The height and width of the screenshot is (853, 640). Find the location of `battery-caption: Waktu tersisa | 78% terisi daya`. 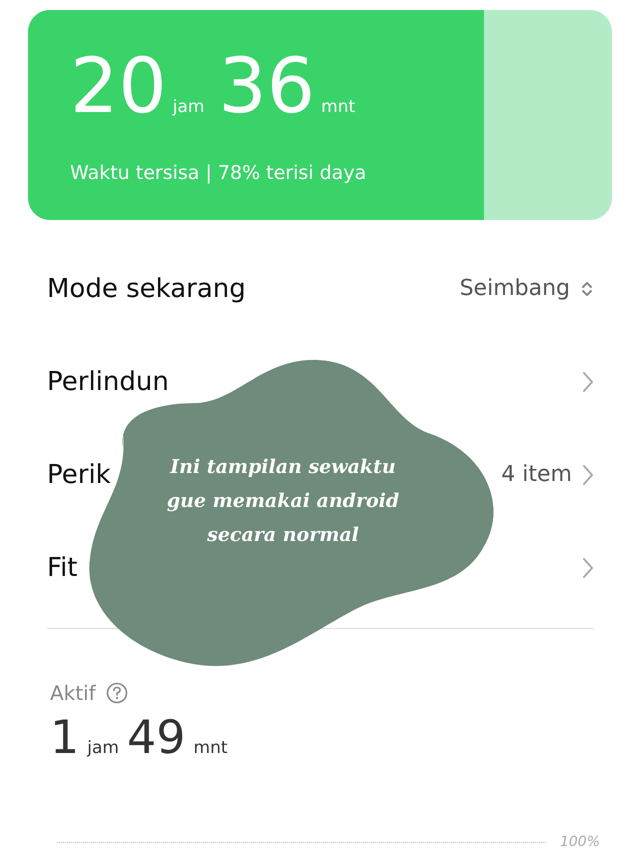

battery-caption: Waktu tersisa | 78% terisi daya is located at coordinates (219, 173).